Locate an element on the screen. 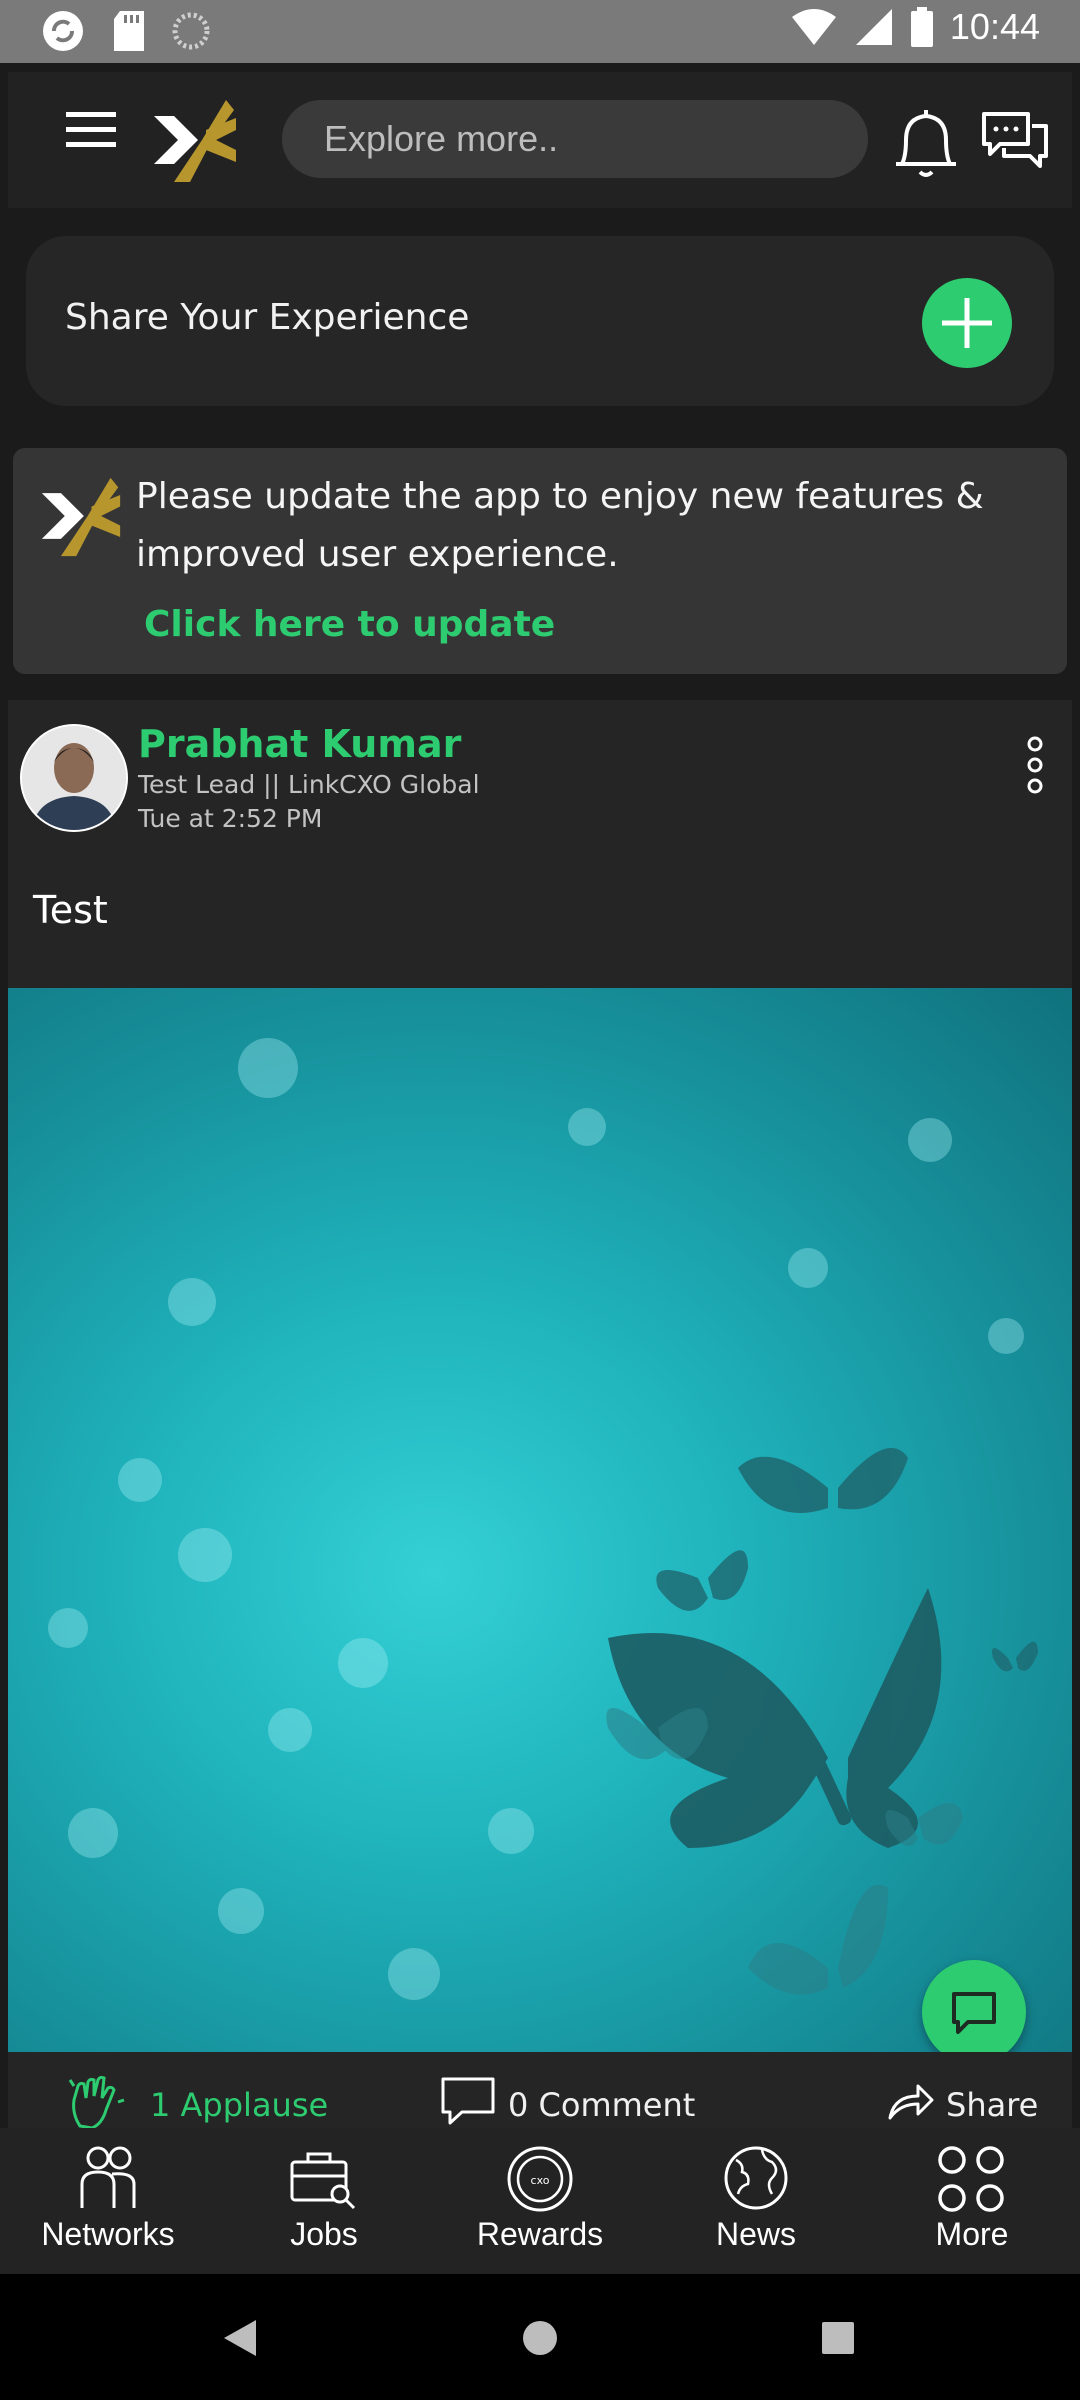  comment-icon is located at coordinates (468, 2101).